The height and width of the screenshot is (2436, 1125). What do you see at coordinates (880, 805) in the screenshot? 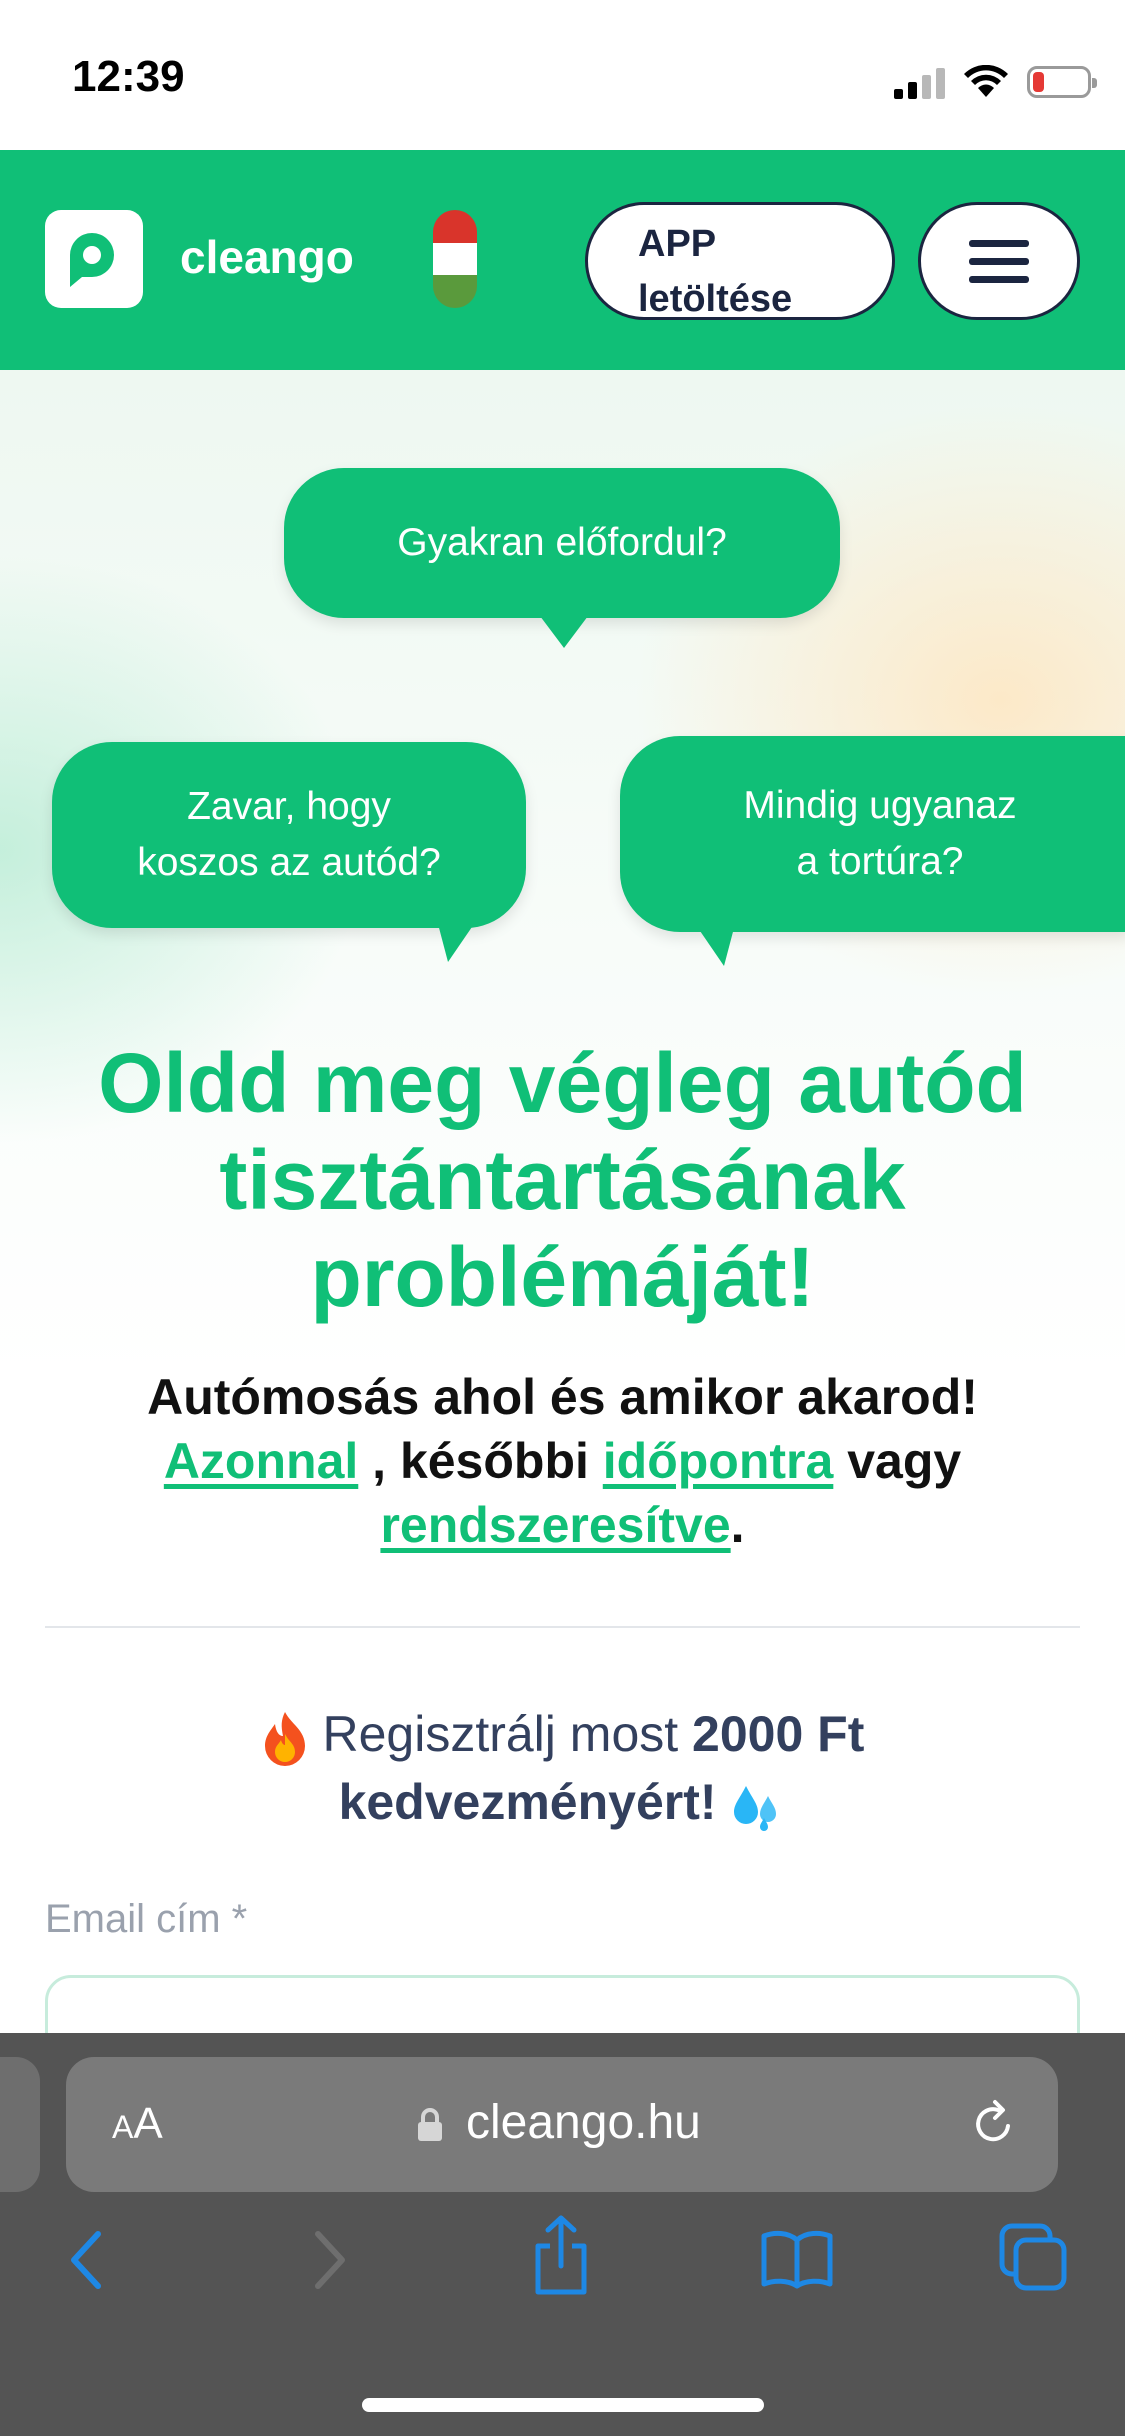
I see `bubble-right-line1: Mindig ugyanaz` at bounding box center [880, 805].